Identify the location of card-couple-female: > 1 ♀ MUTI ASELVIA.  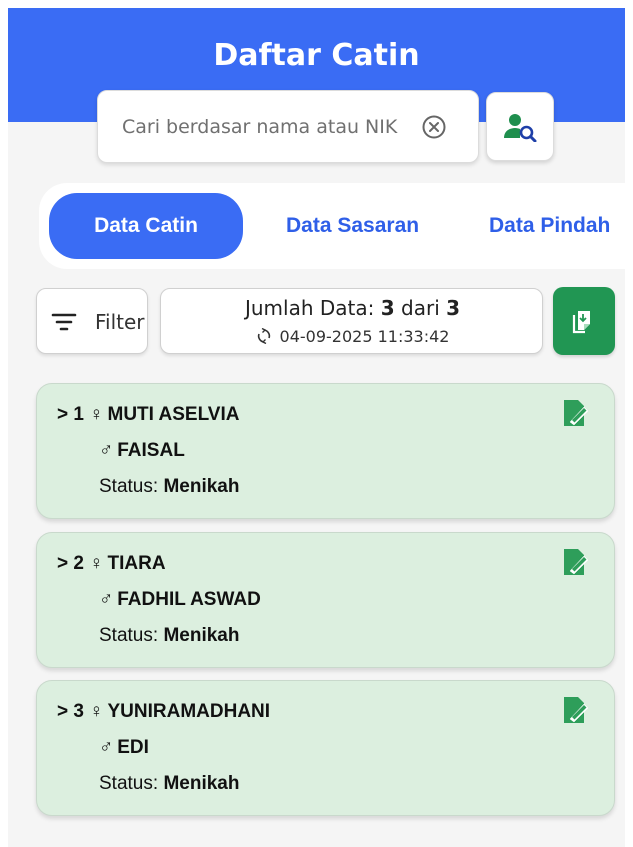
(148, 415).